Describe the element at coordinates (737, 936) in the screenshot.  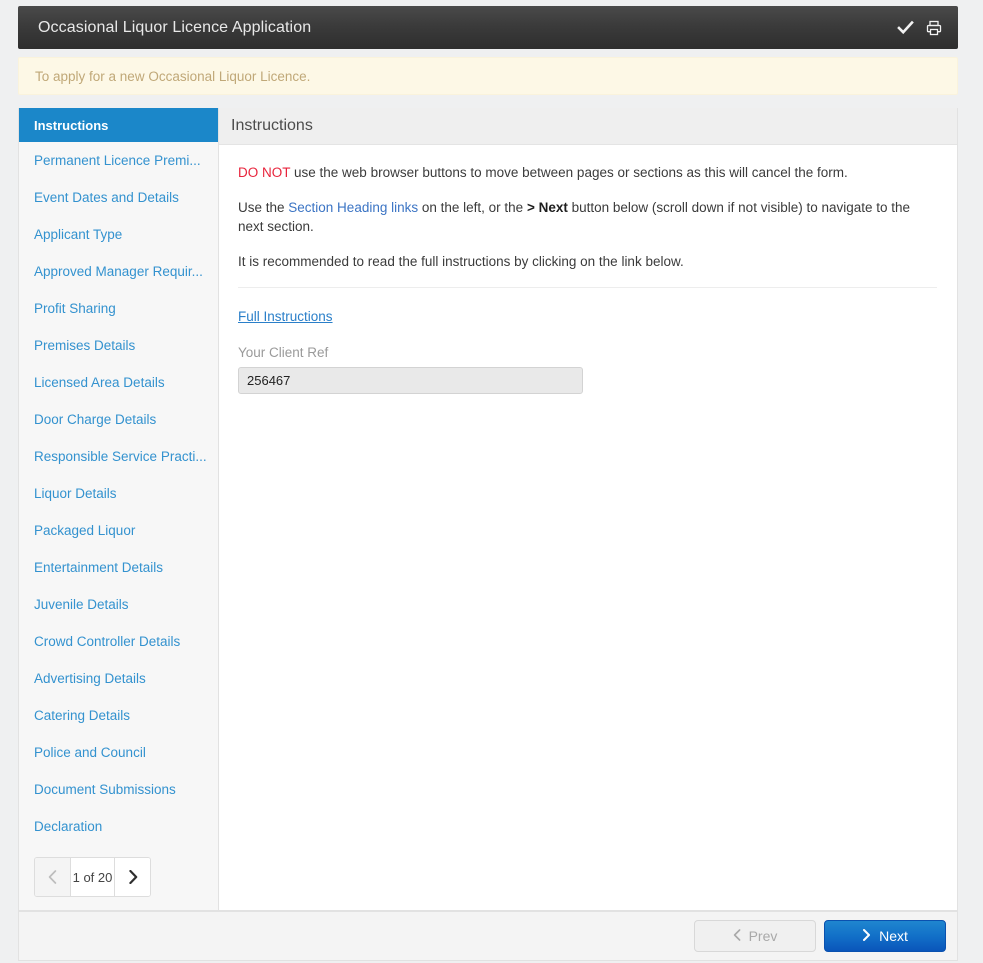
I see `chevron-left-icon` at that location.